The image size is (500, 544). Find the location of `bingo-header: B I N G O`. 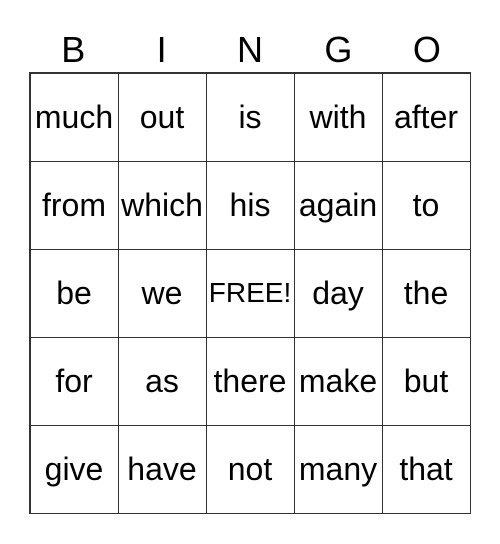

bingo-header: B I N G O is located at coordinates (250, 50).